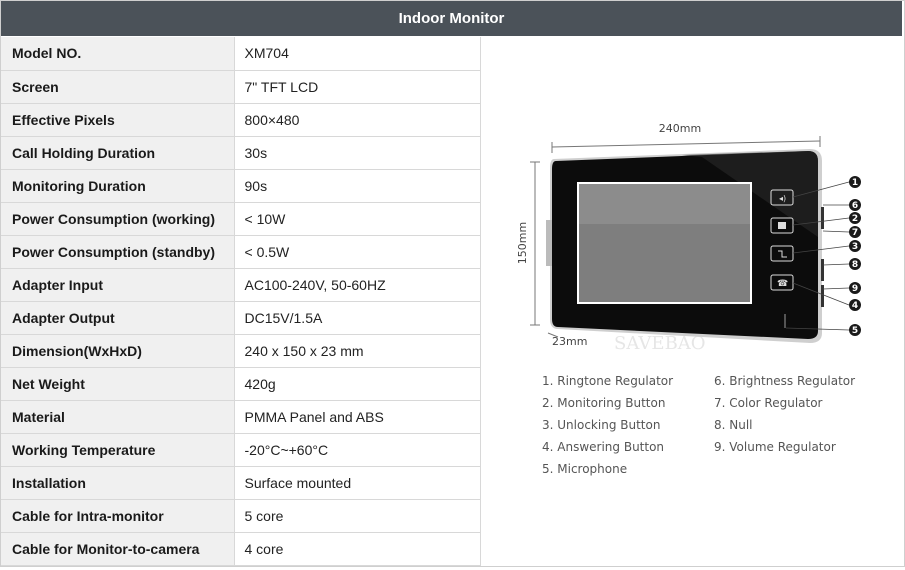 The height and width of the screenshot is (570, 905). I want to click on spec-row: Model NO. XM704, so click(241, 54).